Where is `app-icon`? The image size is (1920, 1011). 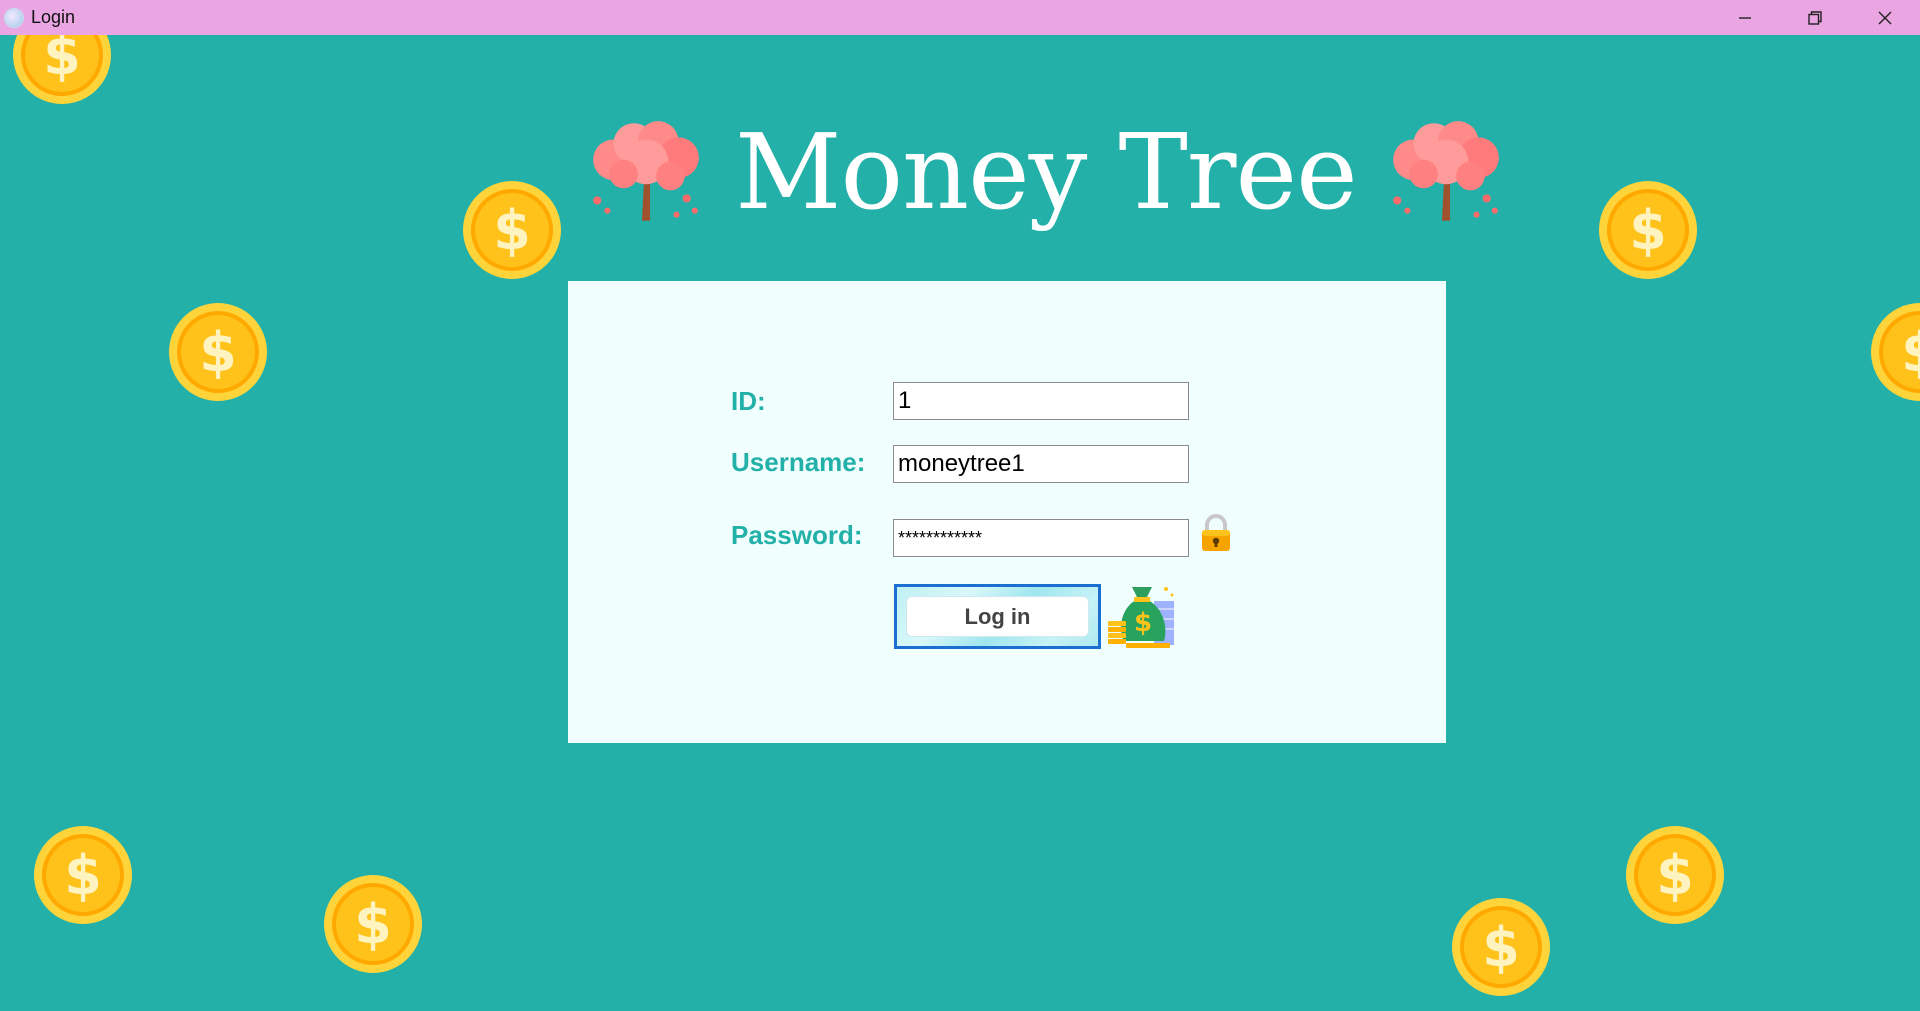 app-icon is located at coordinates (14, 17).